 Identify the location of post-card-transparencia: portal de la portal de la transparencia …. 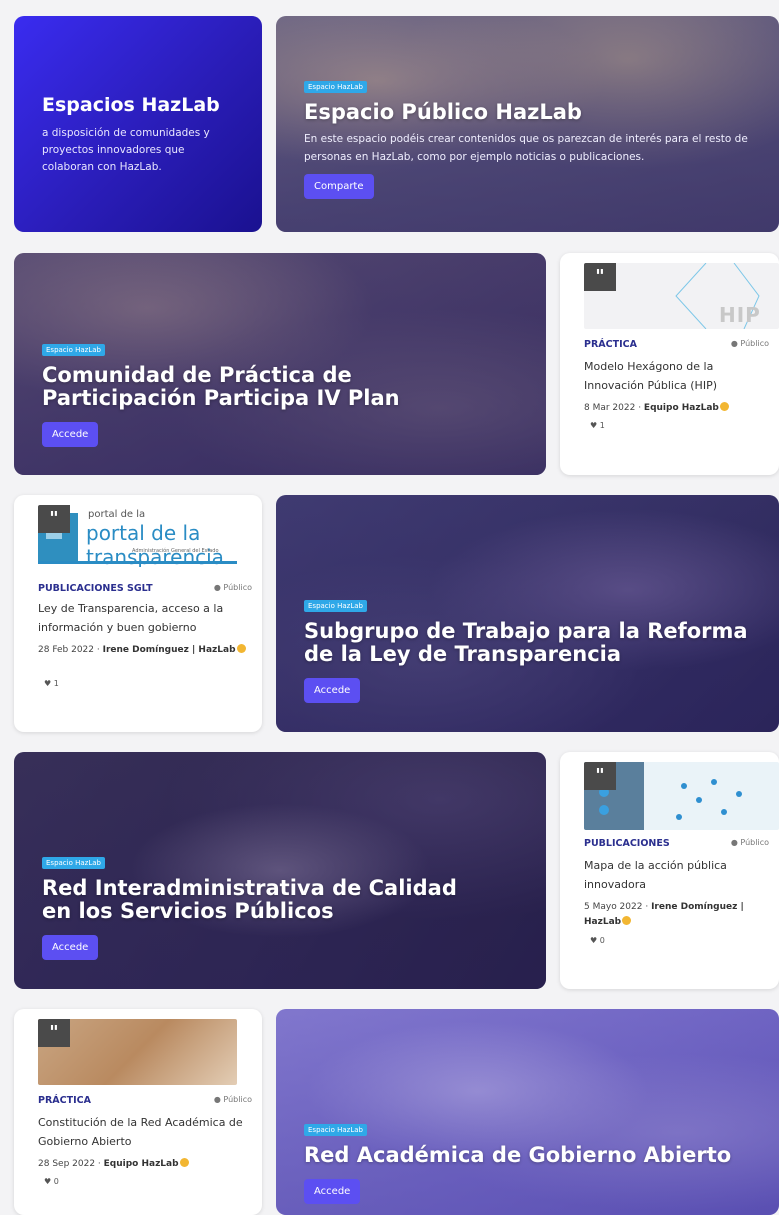
(138, 613).